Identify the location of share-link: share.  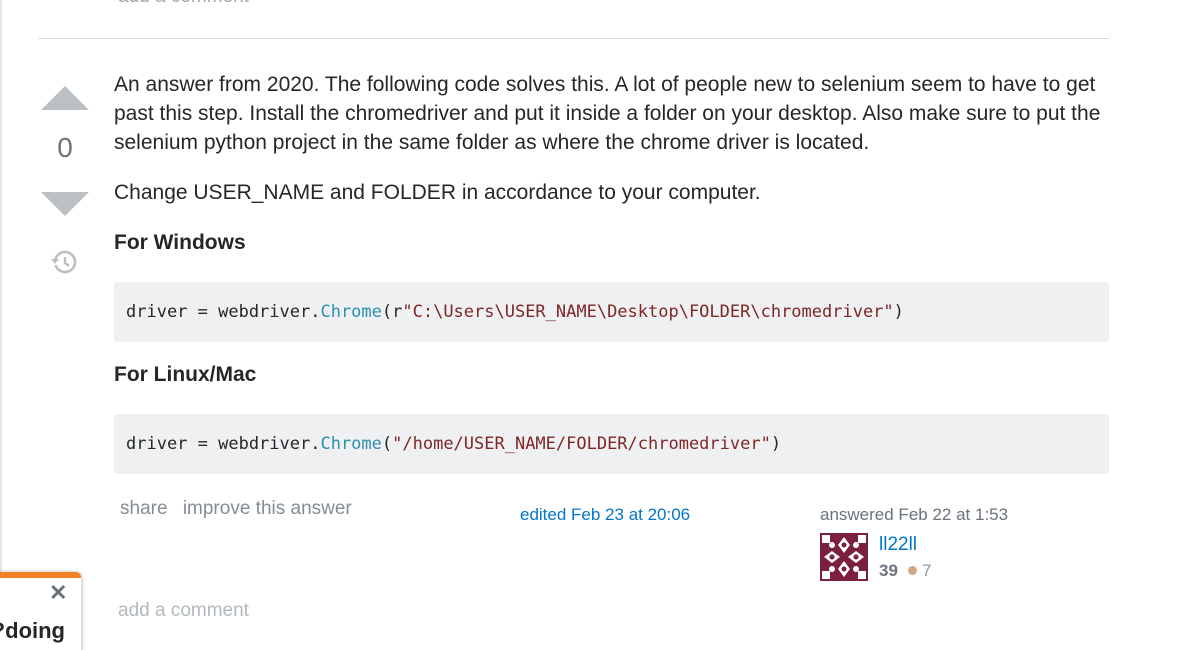
(144, 508).